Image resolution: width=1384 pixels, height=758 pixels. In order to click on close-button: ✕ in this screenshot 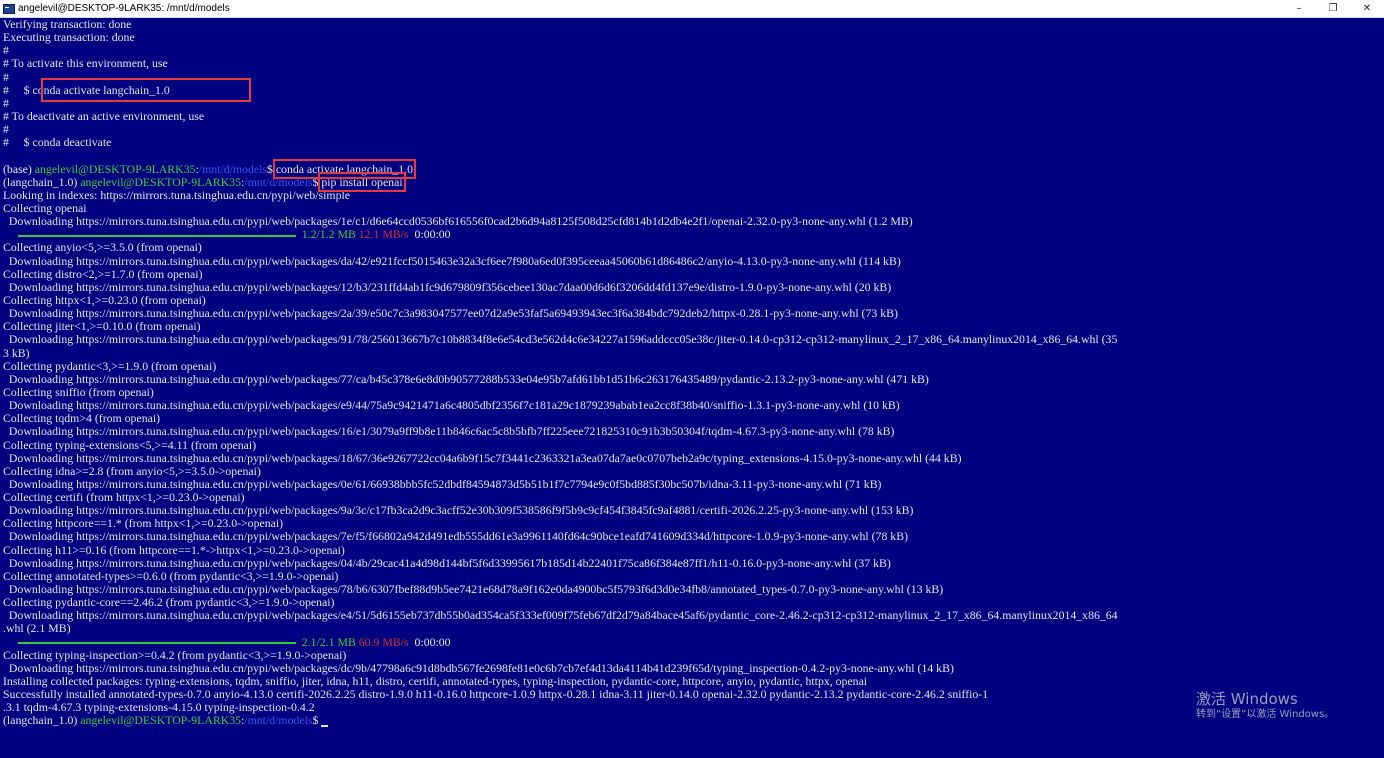, I will do `click(1367, 8)`.